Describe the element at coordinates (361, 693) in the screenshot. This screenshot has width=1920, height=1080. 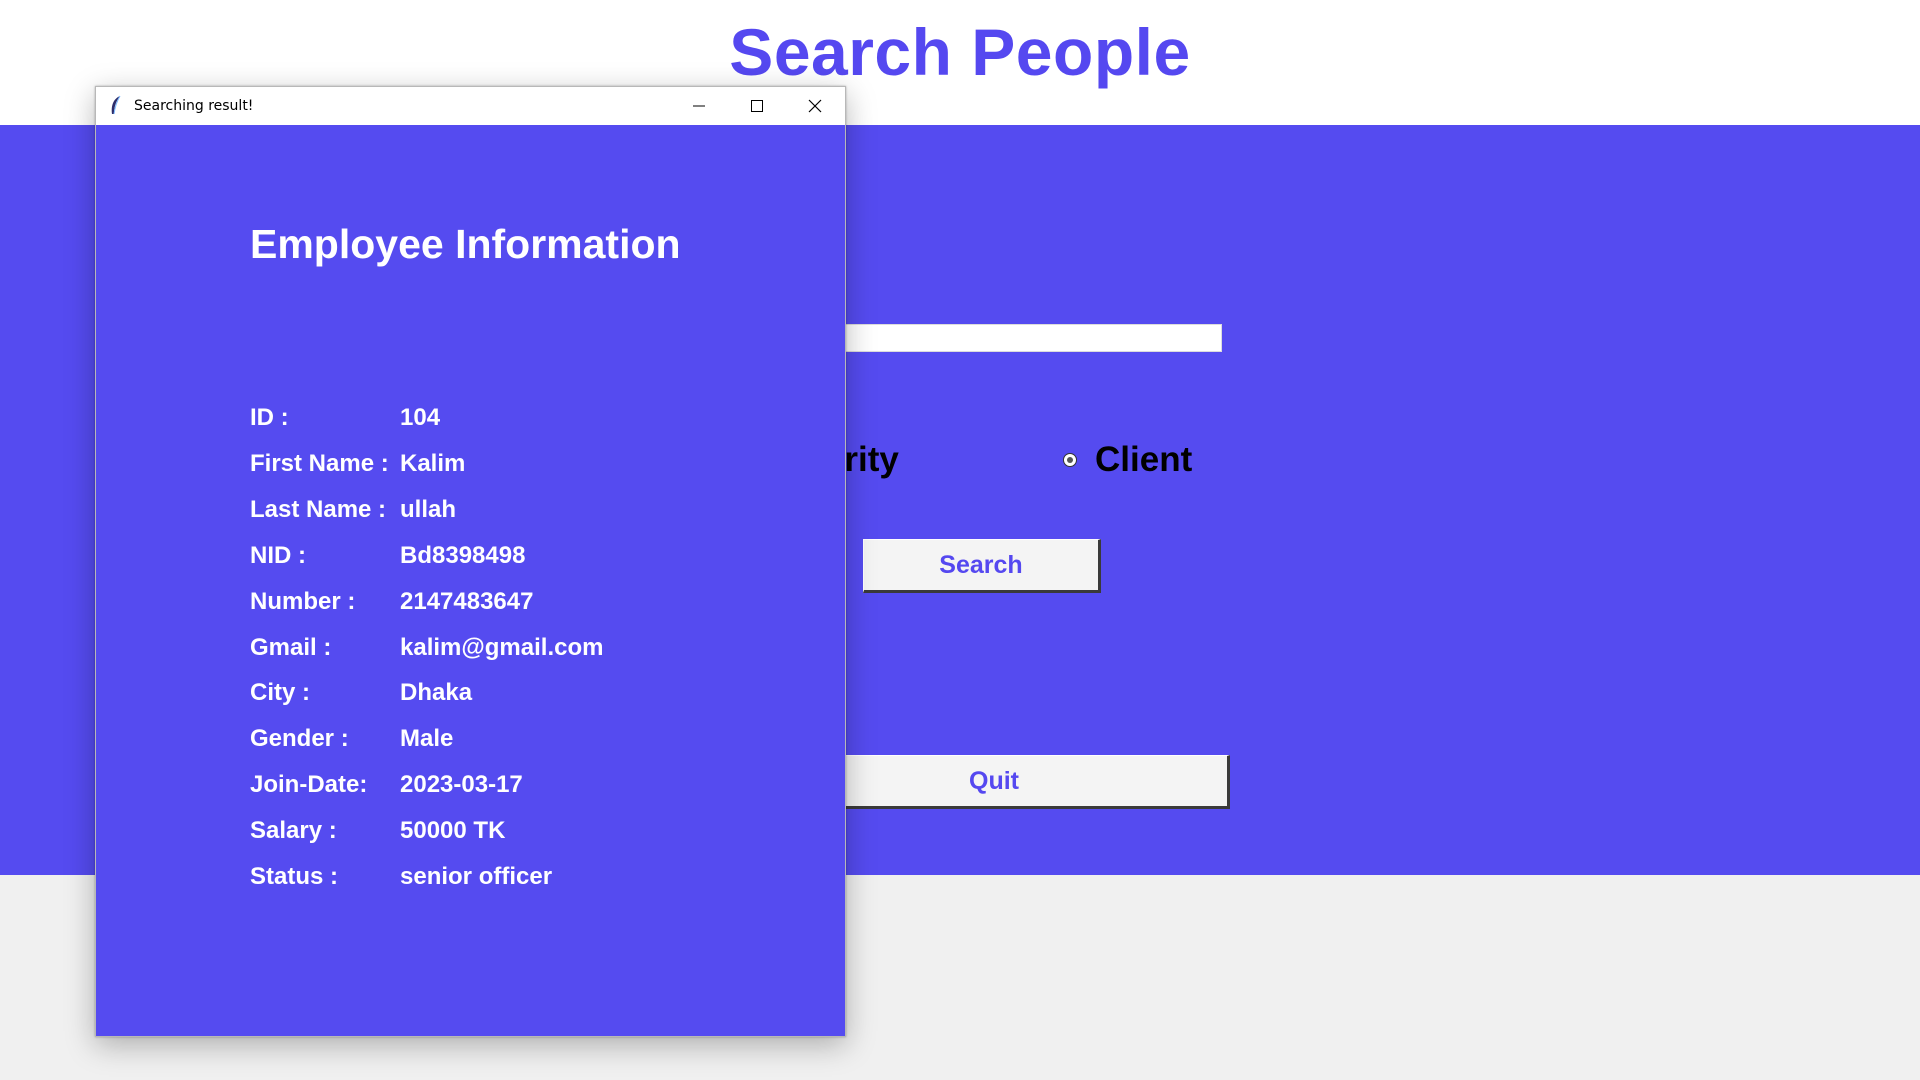
I see `info-row-city: City : Dhaka` at that location.